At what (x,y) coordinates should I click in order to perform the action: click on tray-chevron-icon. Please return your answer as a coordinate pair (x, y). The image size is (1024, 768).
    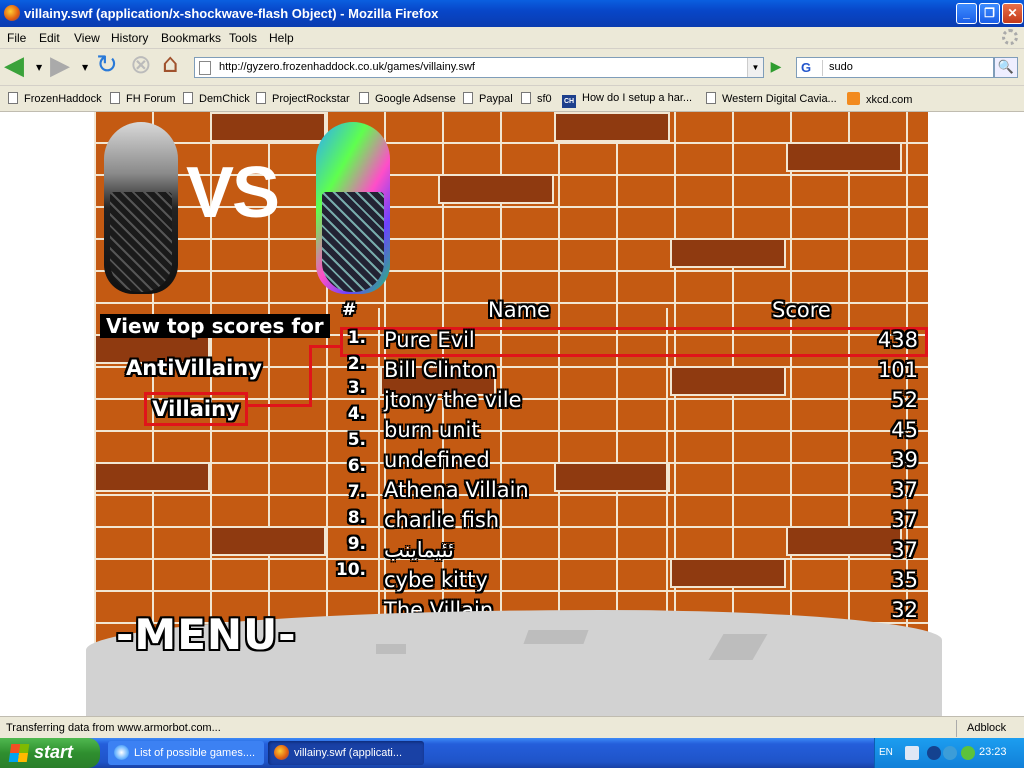
    Looking at the image, I should click on (934, 753).